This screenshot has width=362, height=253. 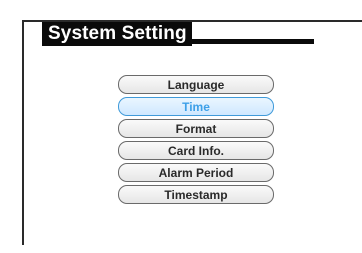 What do you see at coordinates (196, 150) in the screenshot?
I see `menu-item-card-info: Card Info.` at bounding box center [196, 150].